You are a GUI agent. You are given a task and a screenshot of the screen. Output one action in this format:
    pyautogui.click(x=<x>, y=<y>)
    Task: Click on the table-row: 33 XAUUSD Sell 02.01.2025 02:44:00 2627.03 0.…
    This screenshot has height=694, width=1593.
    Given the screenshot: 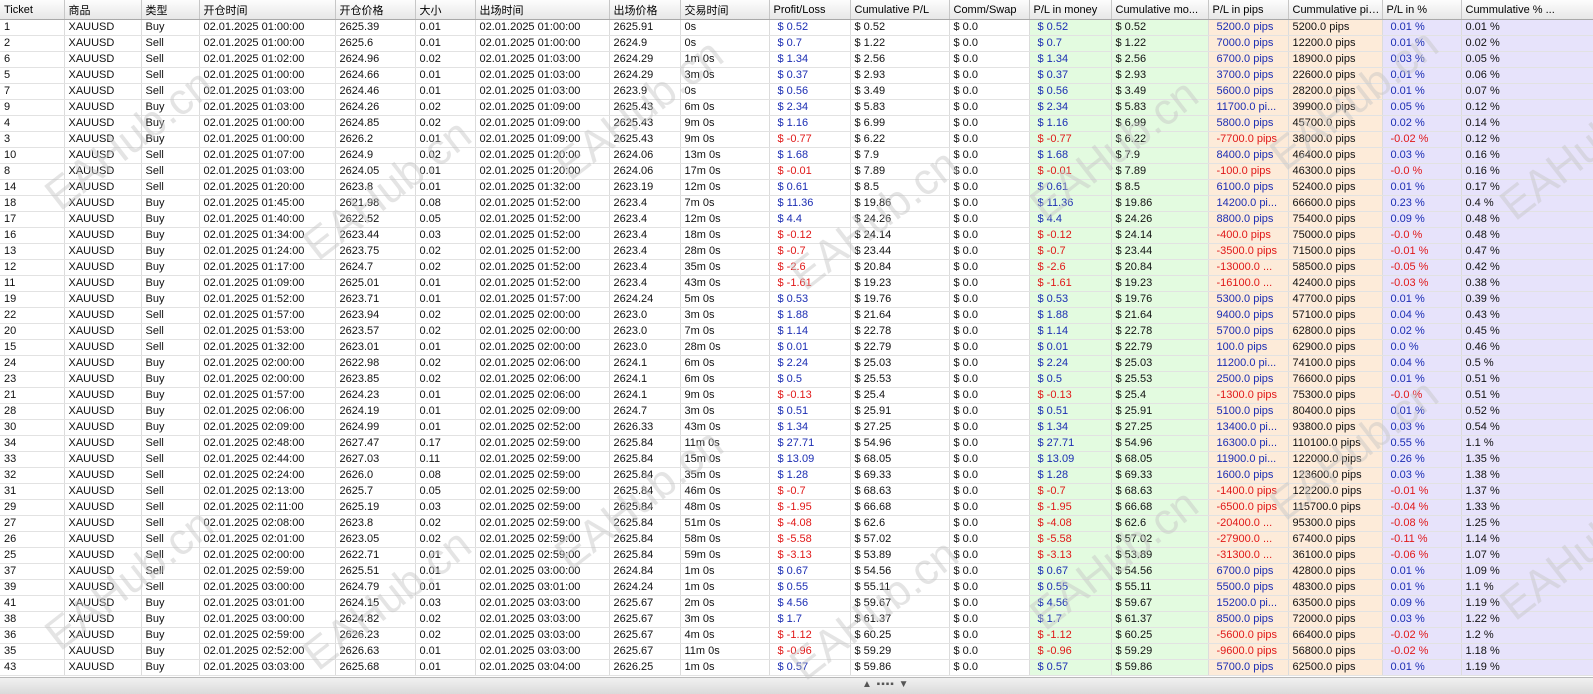 What is the action you would take?
    pyautogui.click(x=796, y=459)
    